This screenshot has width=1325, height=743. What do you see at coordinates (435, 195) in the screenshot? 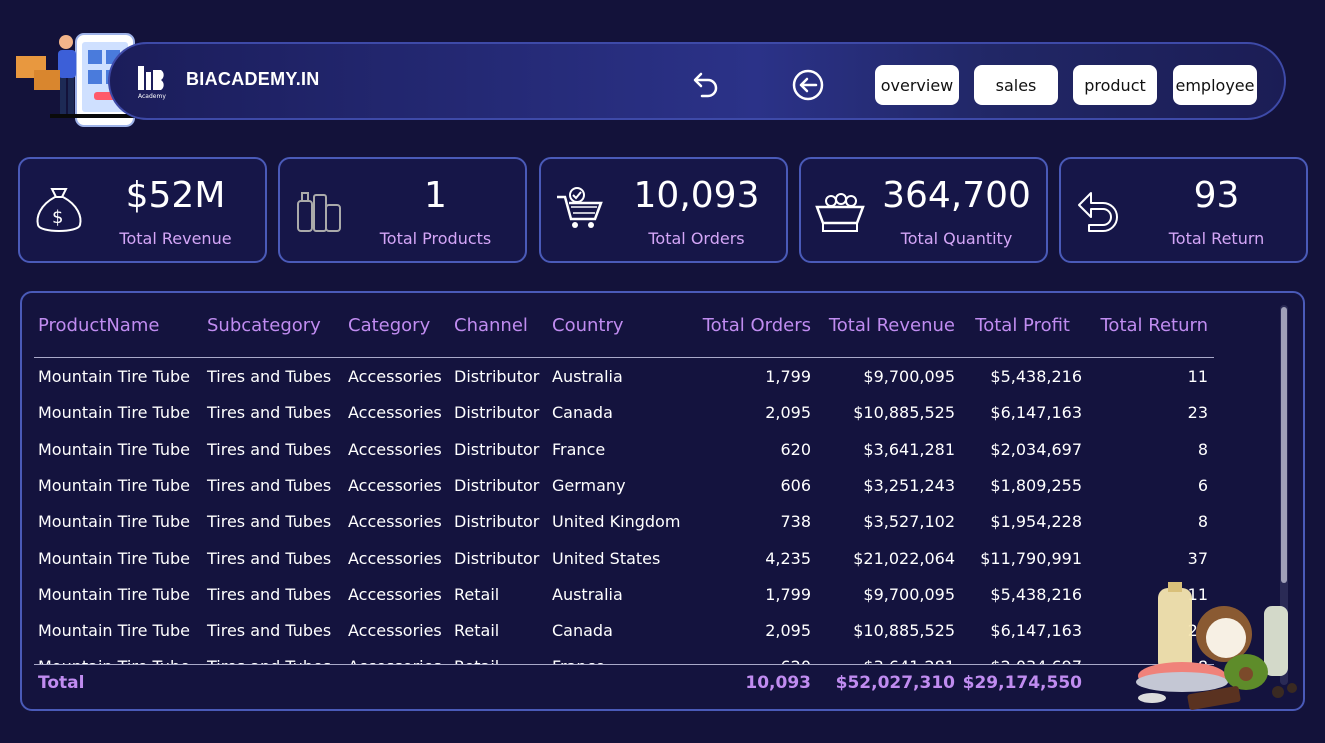
I see `kpi-value: 1` at bounding box center [435, 195].